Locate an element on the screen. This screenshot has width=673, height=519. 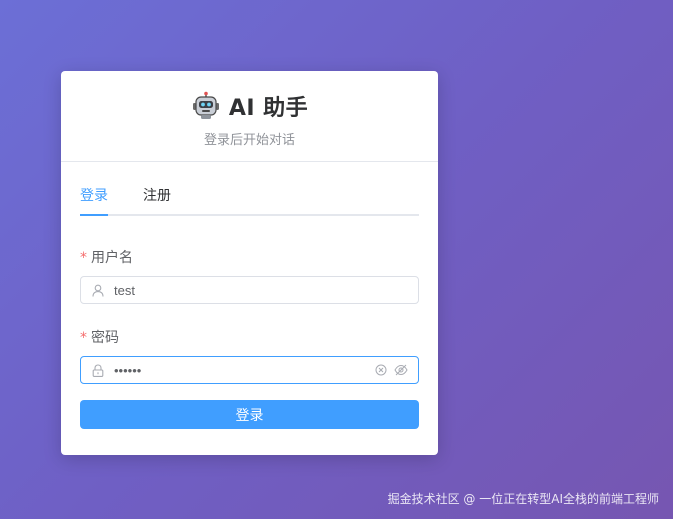
eye-hidden-icon is located at coordinates (401, 370).